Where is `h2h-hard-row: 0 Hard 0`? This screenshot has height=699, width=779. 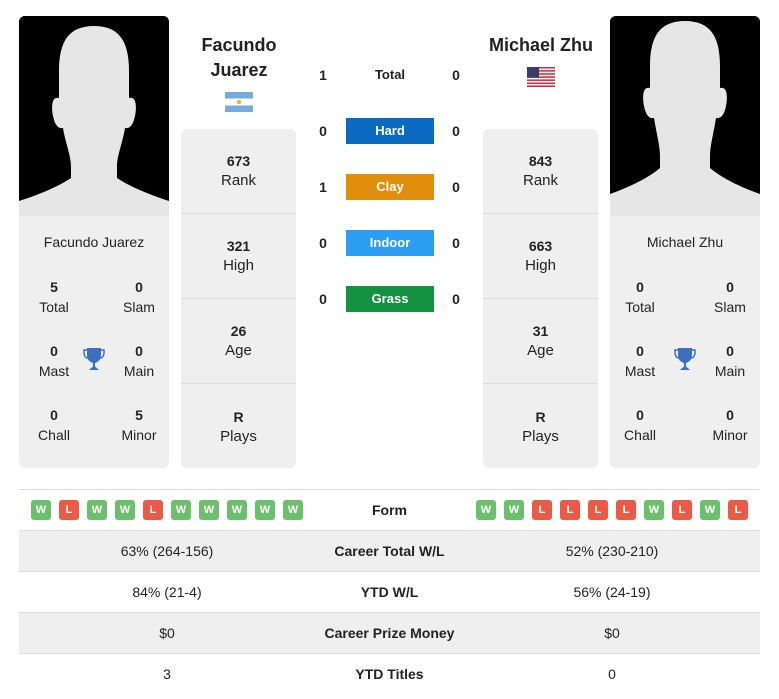 h2h-hard-row: 0 Hard 0 is located at coordinates (390, 131).